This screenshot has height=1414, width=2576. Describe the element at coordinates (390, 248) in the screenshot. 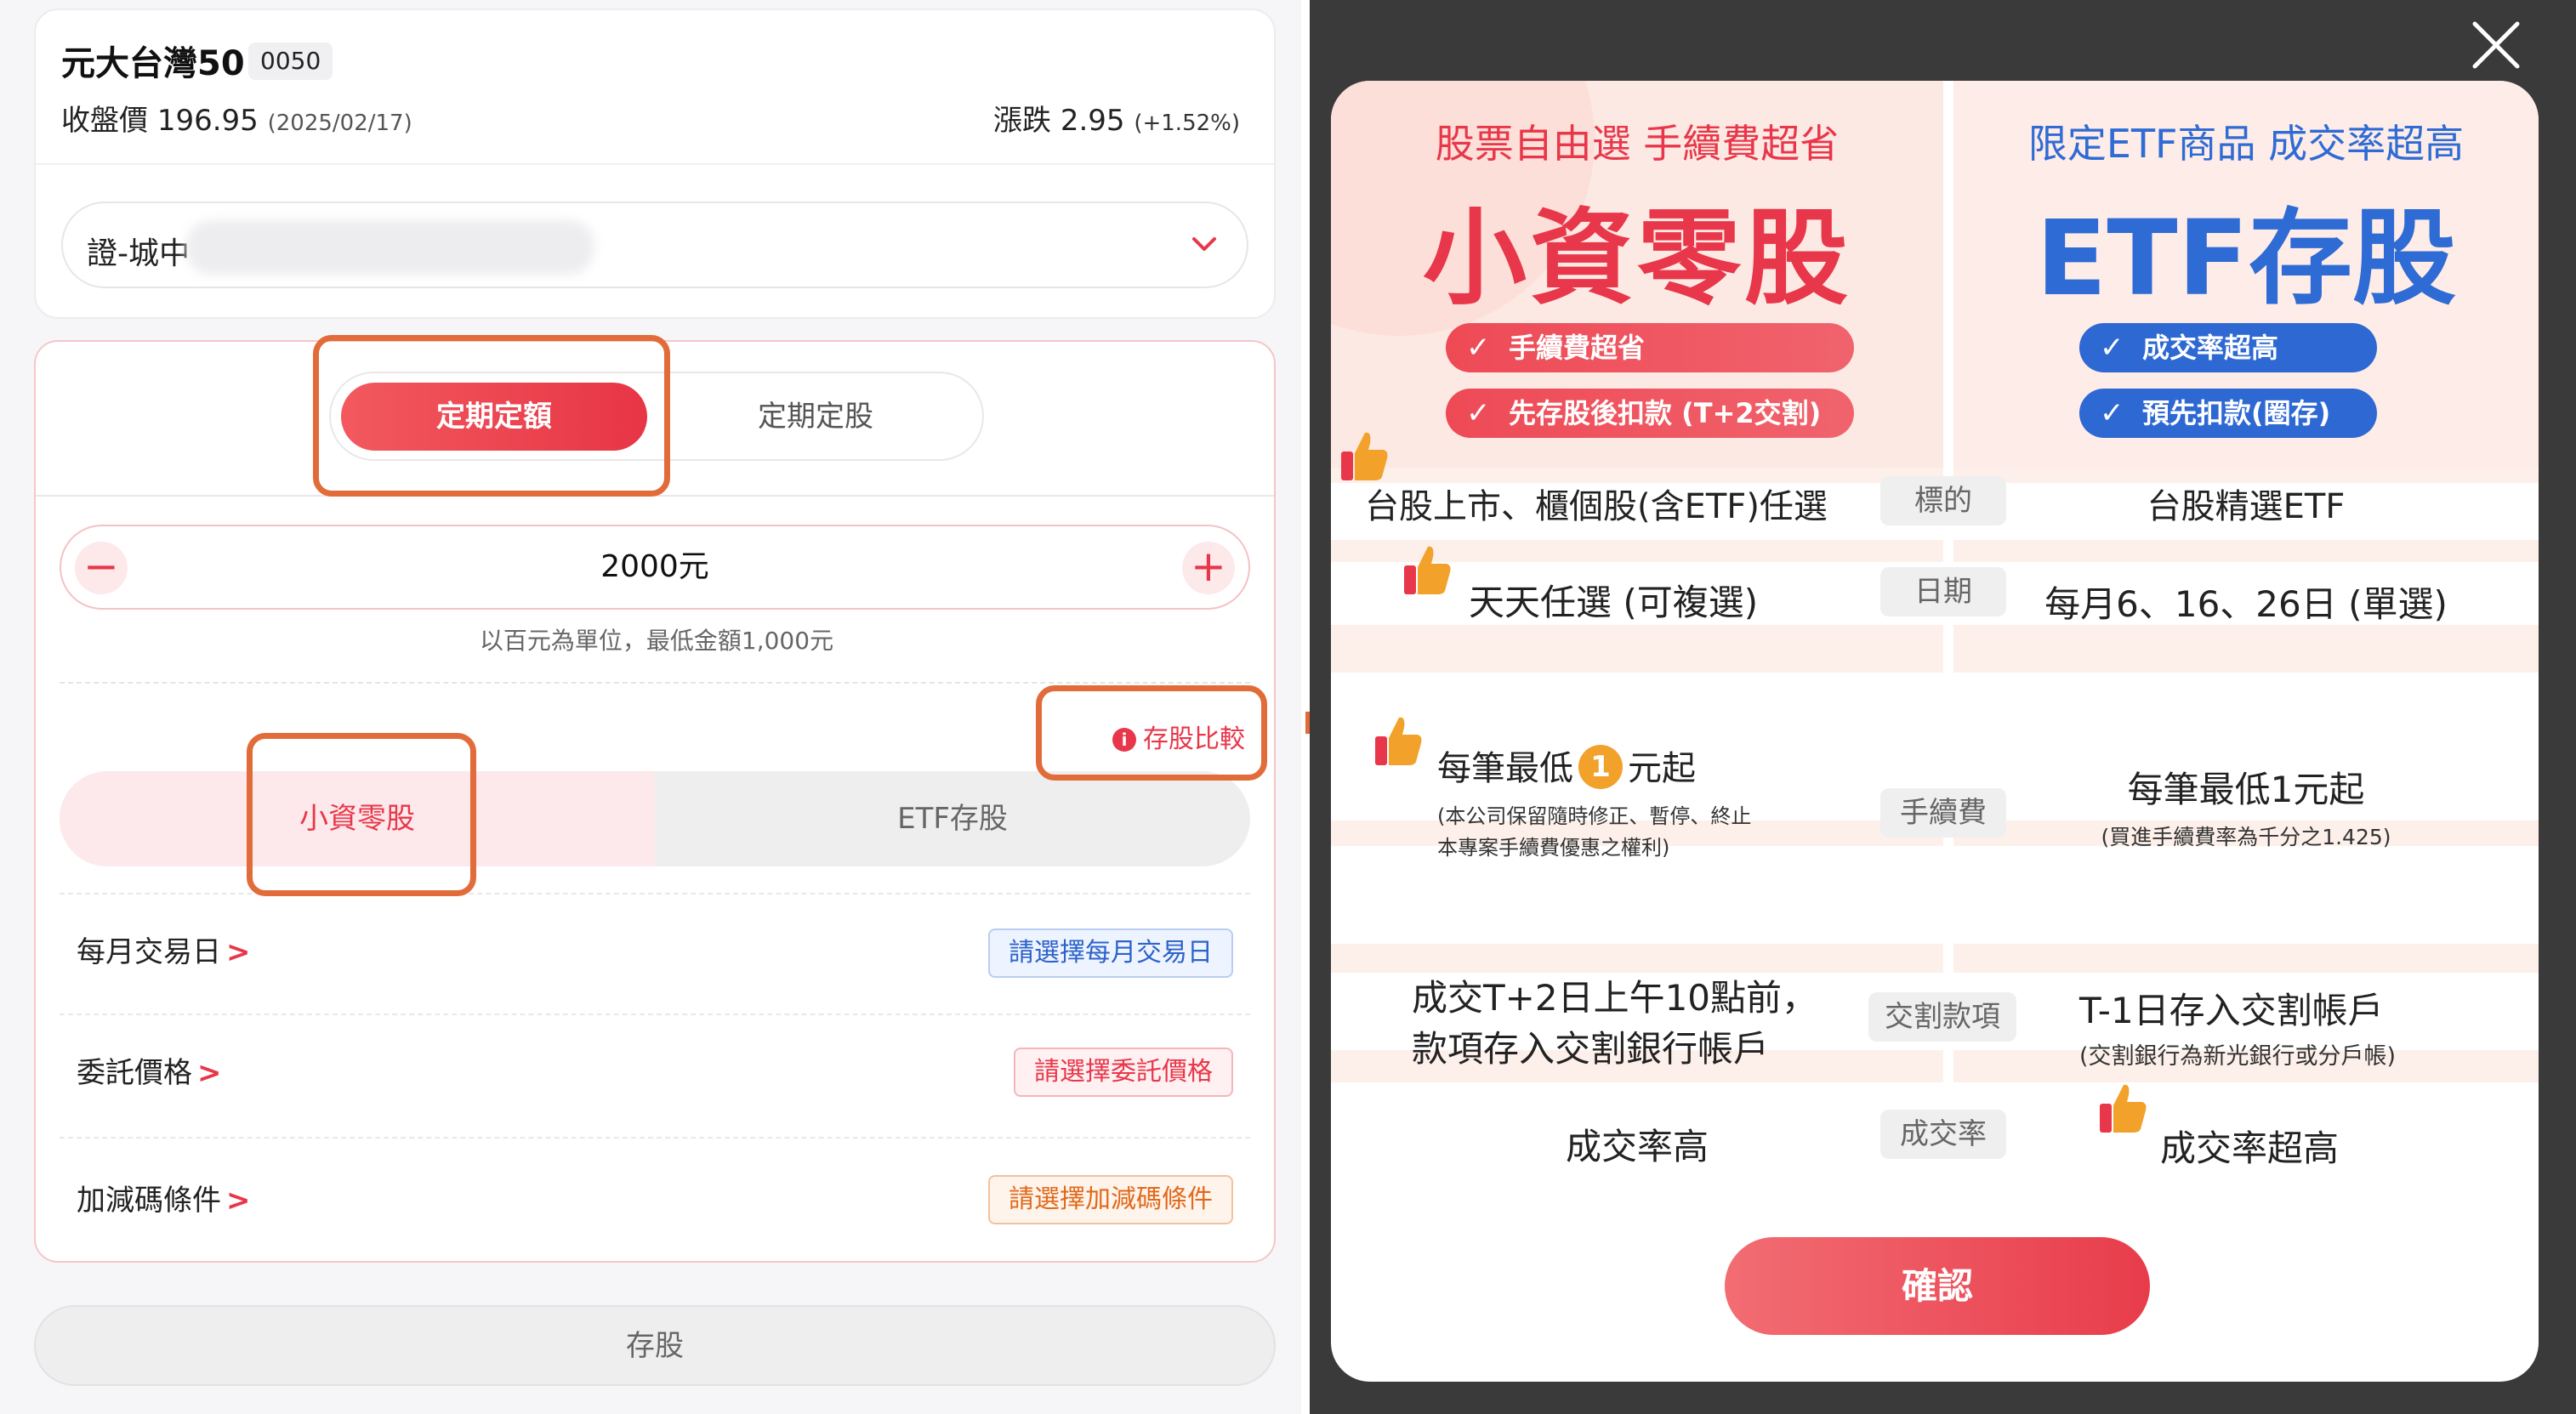

I see `redacted-branch-name` at that location.